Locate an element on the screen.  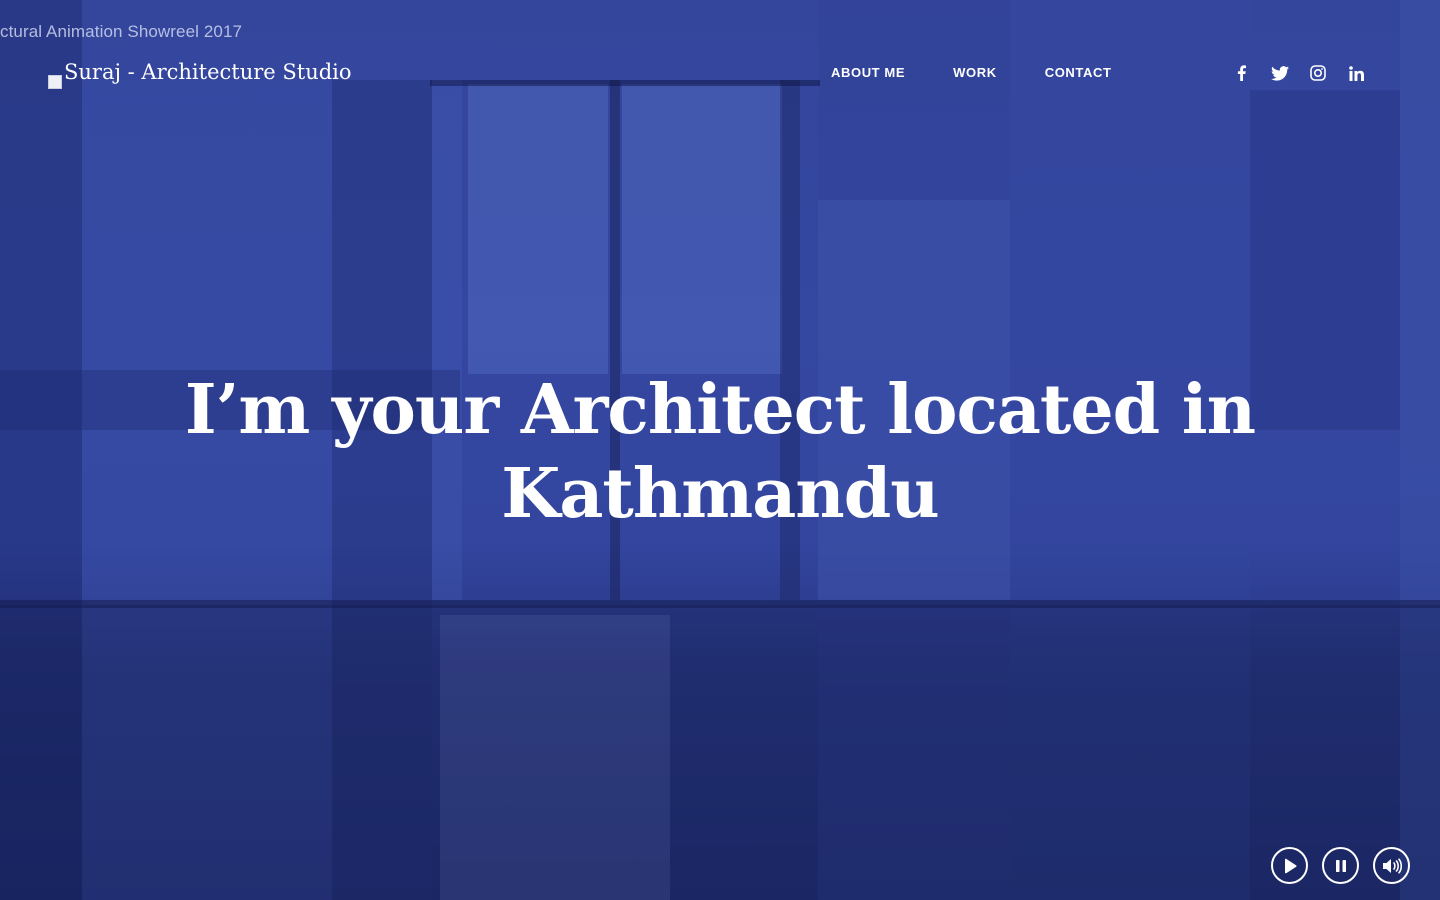
play-button is located at coordinates (1289, 865).